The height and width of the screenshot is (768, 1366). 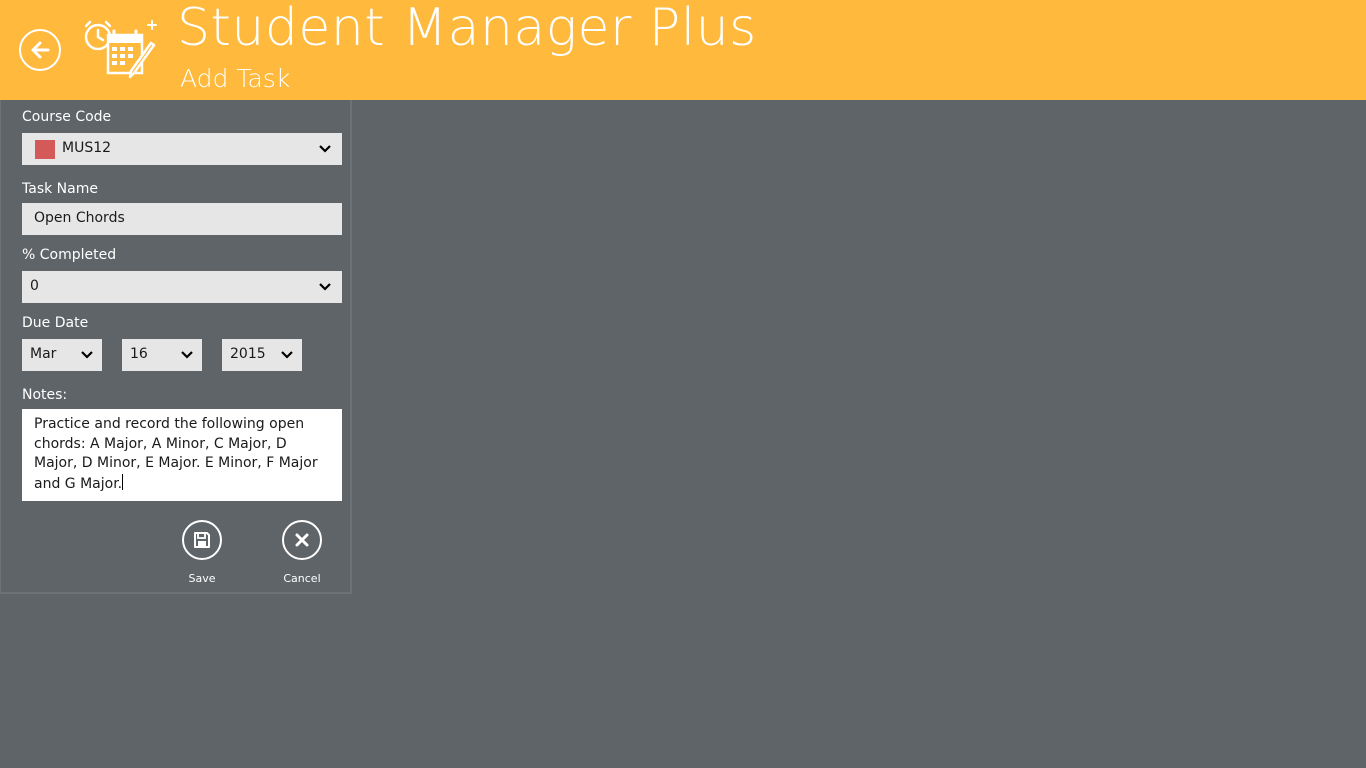 I want to click on back-arrow-icon, so click(x=40, y=50).